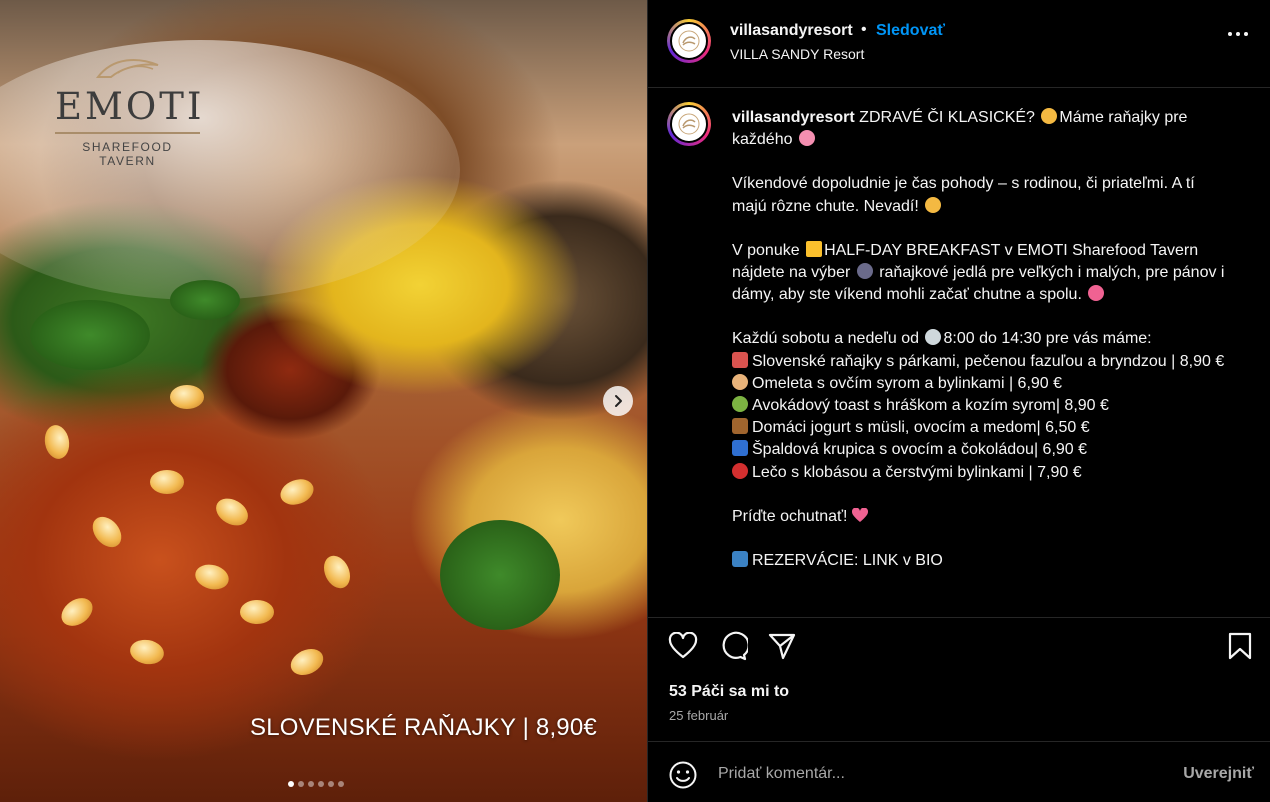 The width and height of the screenshot is (1270, 802). What do you see at coordinates (127, 133) in the screenshot?
I see `logo-divider` at bounding box center [127, 133].